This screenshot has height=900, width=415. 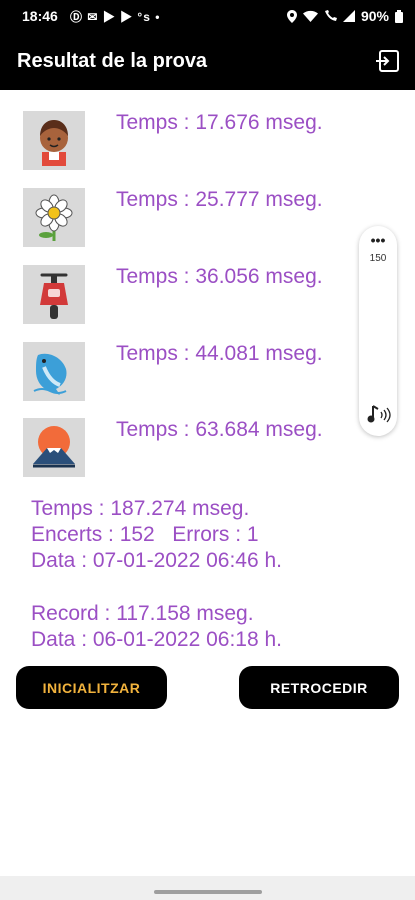 What do you see at coordinates (219, 429) in the screenshot?
I see `result-time: Temps : 63.684 mseg.` at bounding box center [219, 429].